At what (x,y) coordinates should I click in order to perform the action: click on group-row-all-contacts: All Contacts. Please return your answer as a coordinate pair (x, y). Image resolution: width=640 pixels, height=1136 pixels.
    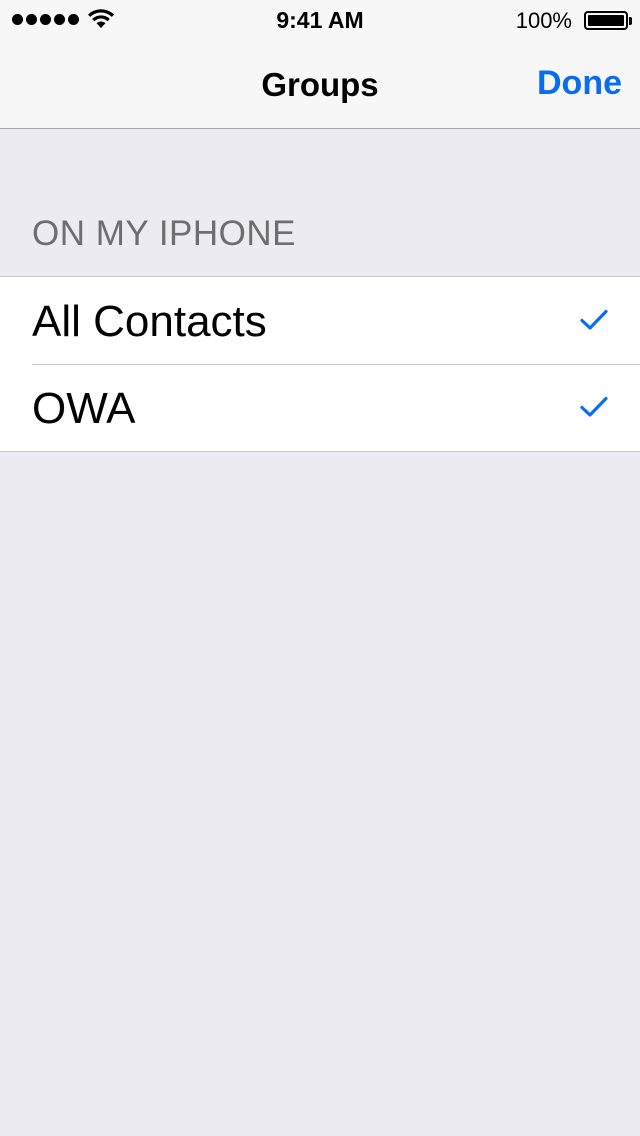
    Looking at the image, I should click on (320, 320).